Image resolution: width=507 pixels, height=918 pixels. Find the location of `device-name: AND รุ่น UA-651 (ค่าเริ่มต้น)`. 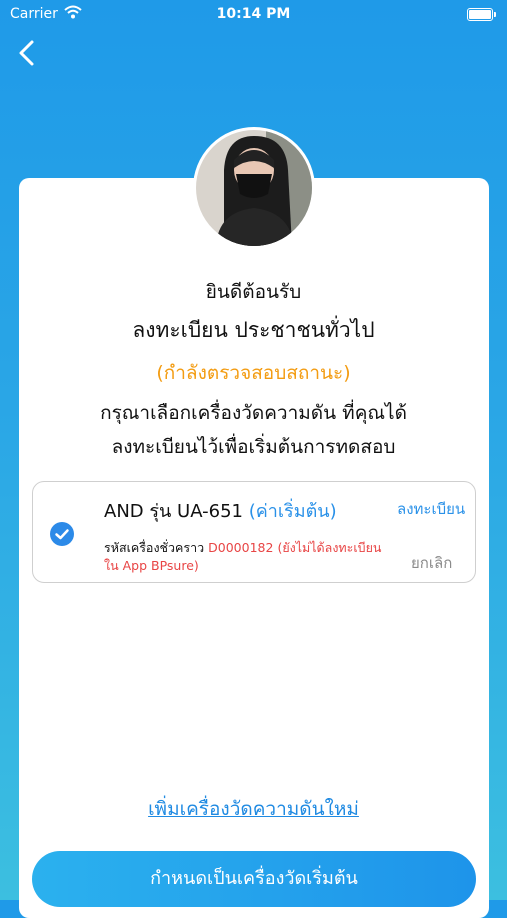

device-name: AND รุ่น UA-651 (ค่าเริ่มต้น) is located at coordinates (220, 510).